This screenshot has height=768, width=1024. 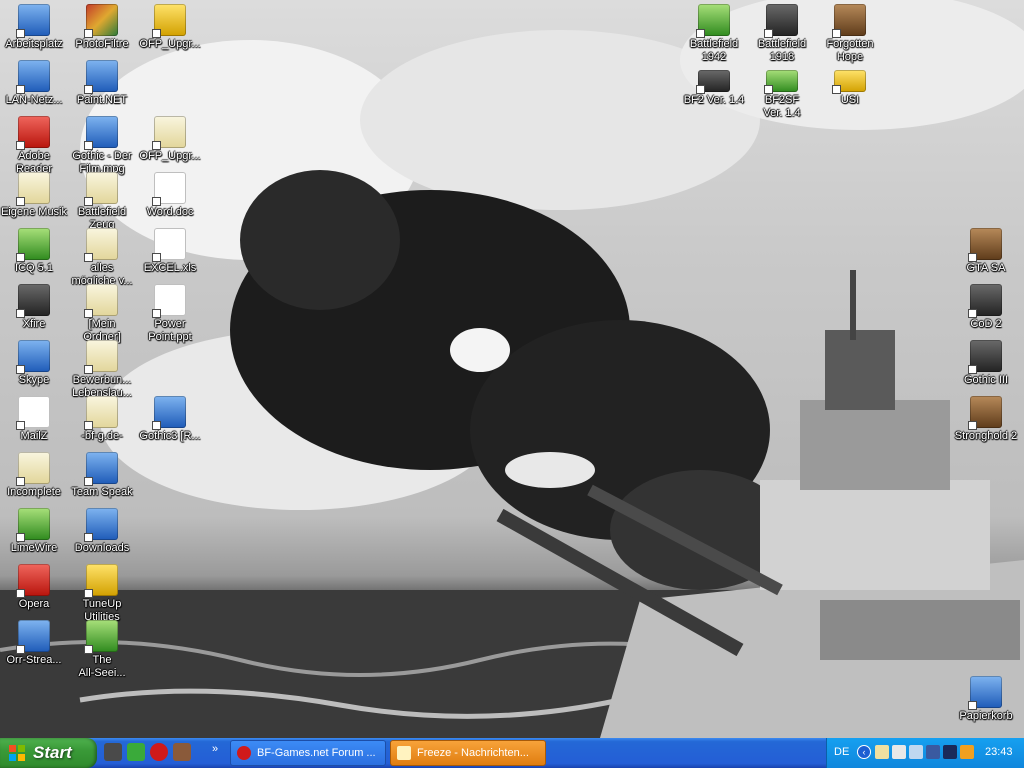 What do you see at coordinates (35, 146) in the screenshot?
I see `desktop-icon-adobe-reader: Adobe Reader` at bounding box center [35, 146].